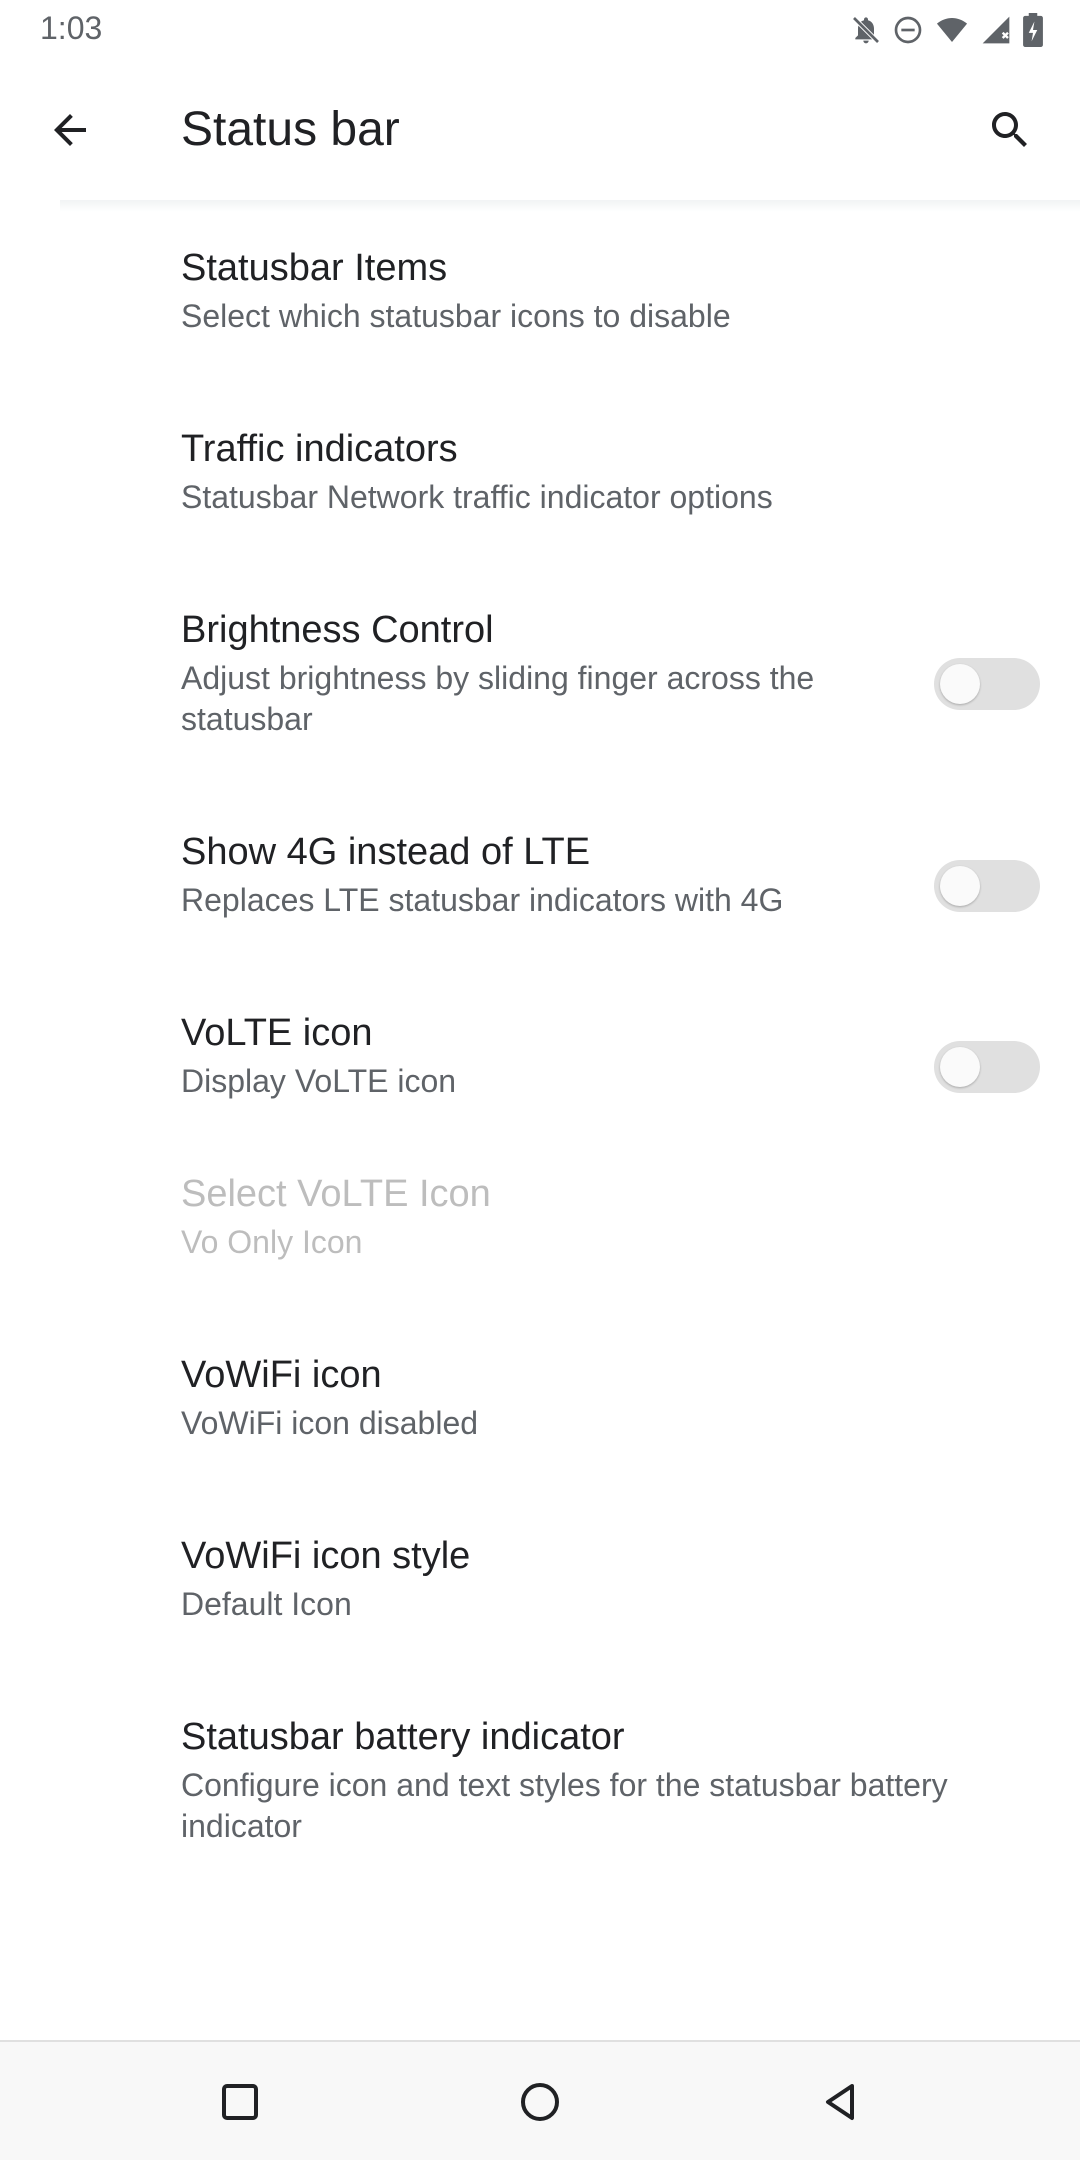 The height and width of the screenshot is (2160, 1080). I want to click on search-icon, so click(1009, 129).